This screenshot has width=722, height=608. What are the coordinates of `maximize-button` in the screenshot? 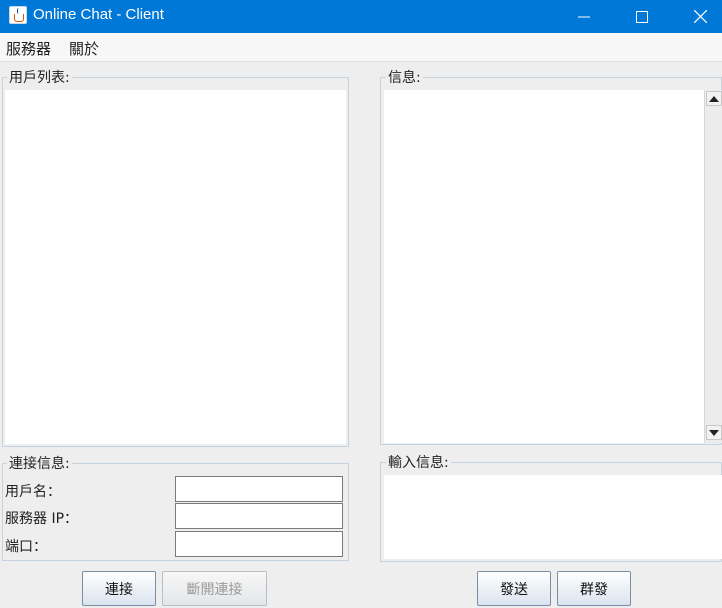 It's located at (642, 16).